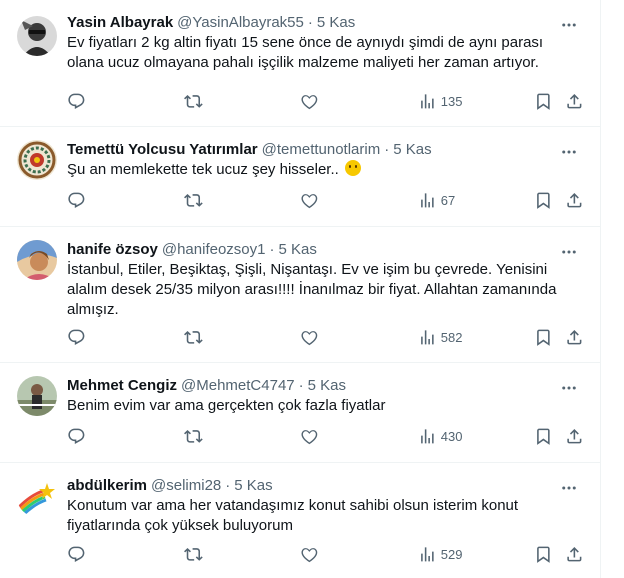 Image resolution: width=624 pixels, height=578 pixels. Describe the element at coordinates (238, 385) in the screenshot. I see `user-handle: @MehmetC4747` at that location.